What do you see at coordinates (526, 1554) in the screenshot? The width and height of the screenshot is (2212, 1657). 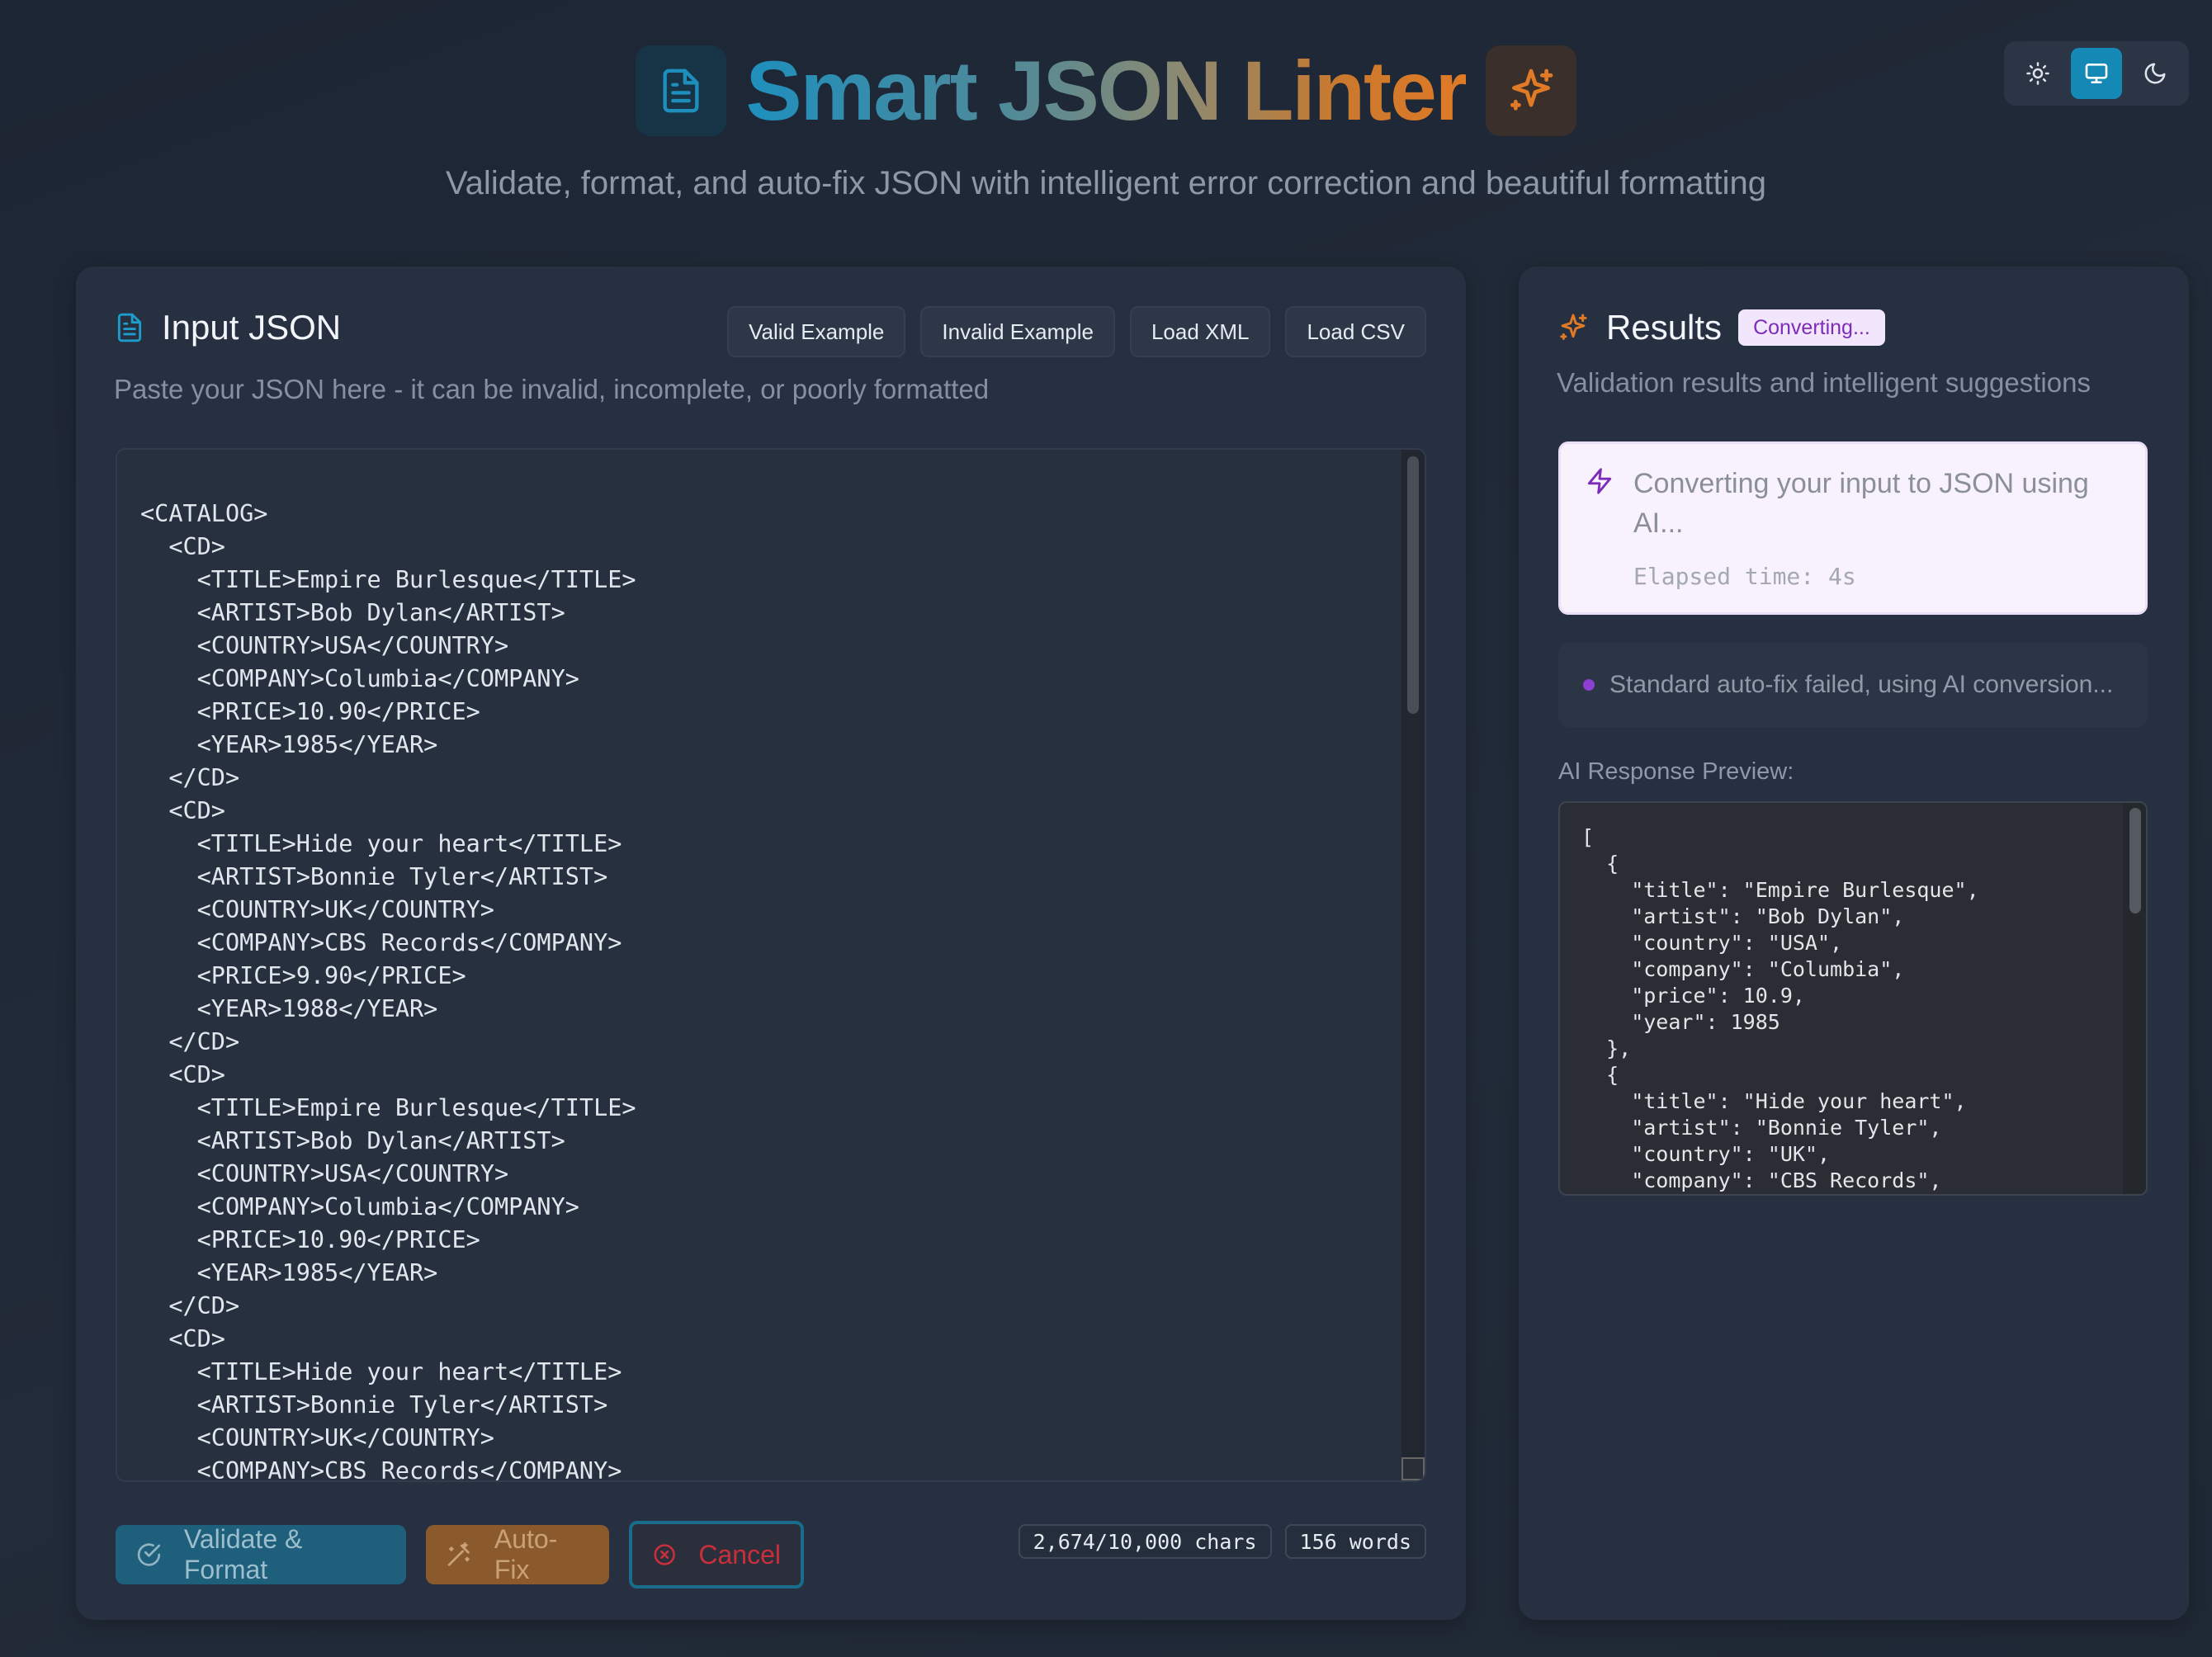 I see `auto-fix-label: Auto-Fix` at bounding box center [526, 1554].